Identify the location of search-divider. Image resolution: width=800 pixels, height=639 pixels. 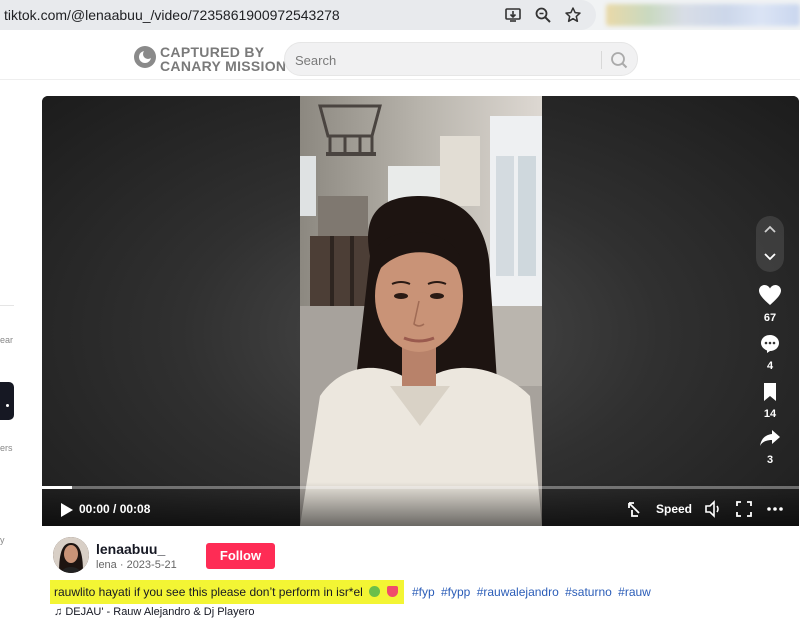
(601, 60).